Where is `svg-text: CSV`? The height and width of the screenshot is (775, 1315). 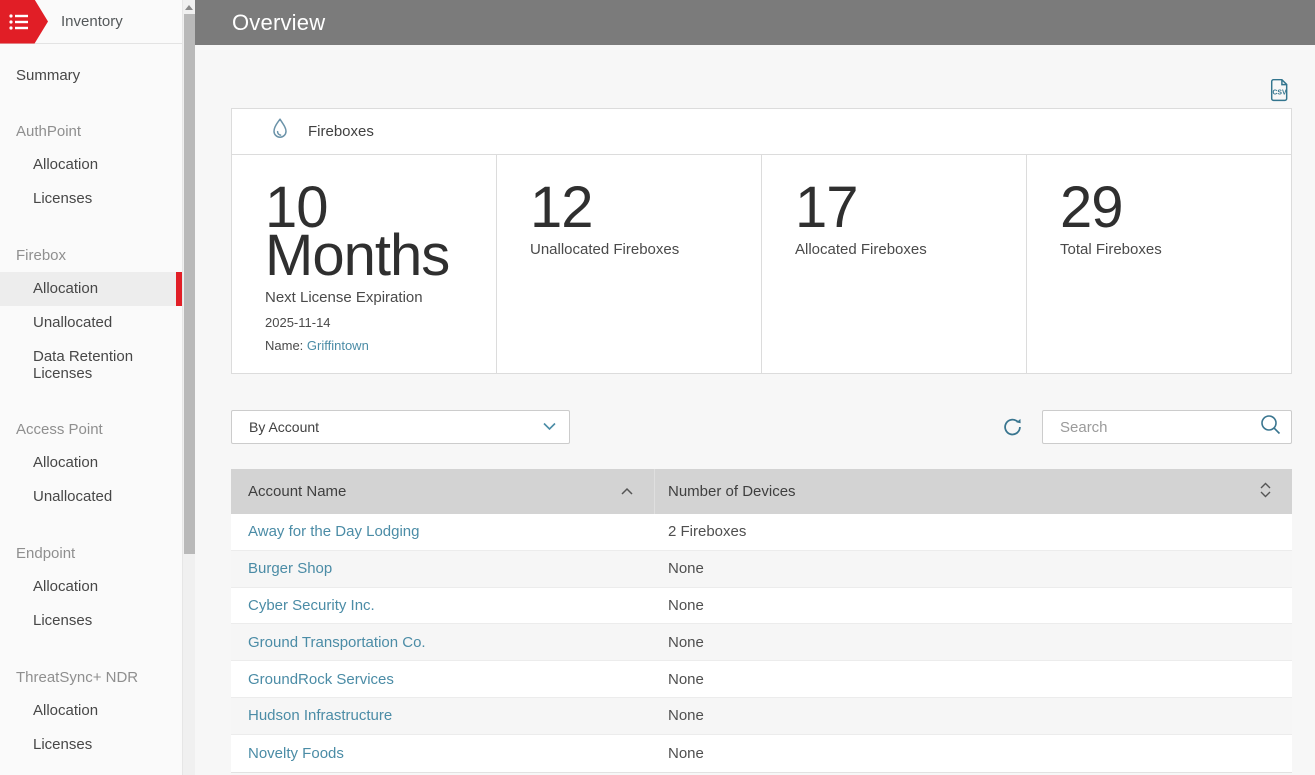
svg-text: CSV is located at coordinates (1279, 92).